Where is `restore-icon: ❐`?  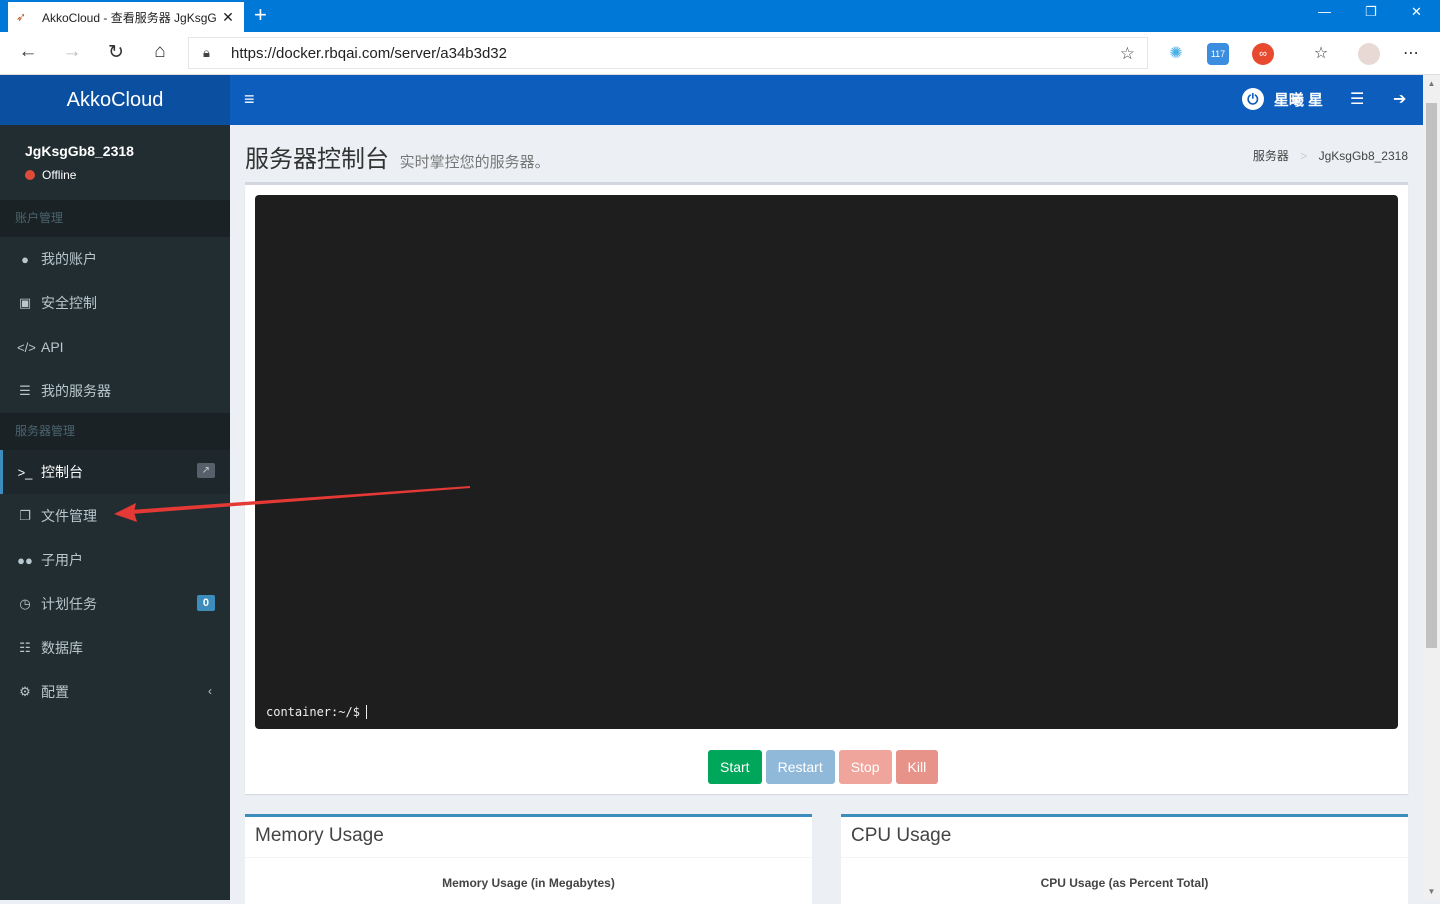 restore-icon: ❐ is located at coordinates (1371, 12).